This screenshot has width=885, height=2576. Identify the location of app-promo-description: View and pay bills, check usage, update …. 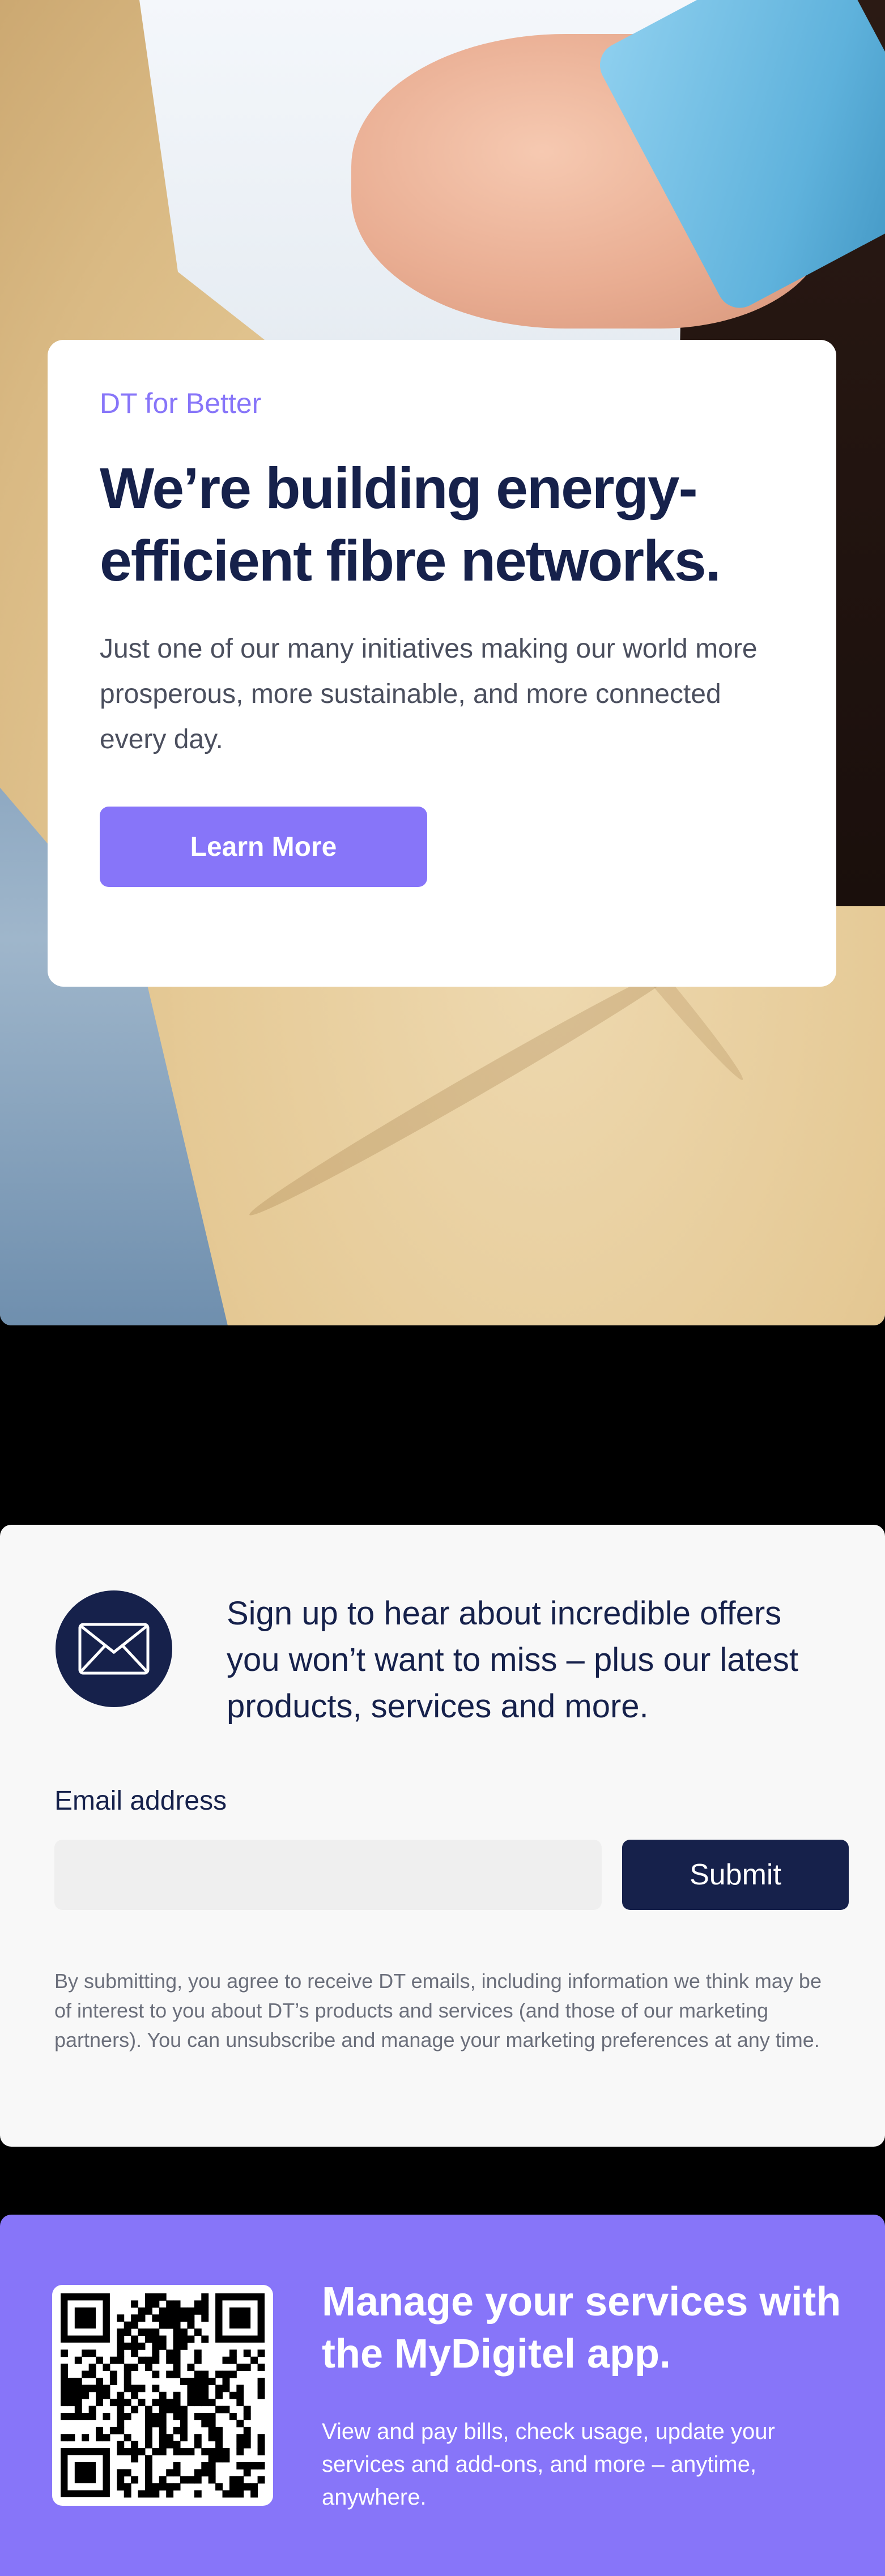
(548, 2464).